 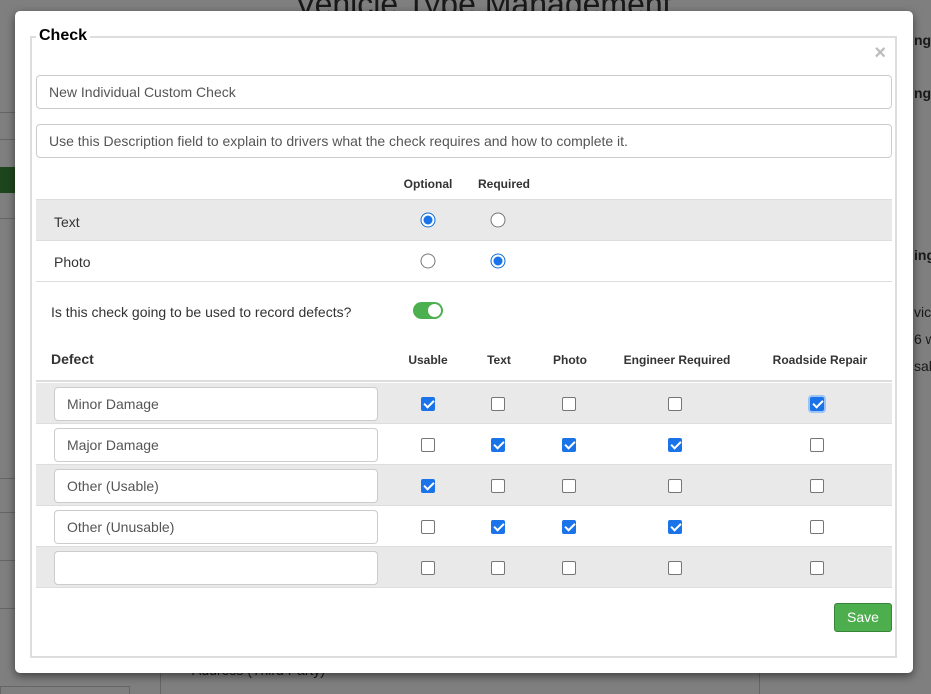 What do you see at coordinates (464, 381) in the screenshot?
I see `header-divider` at bounding box center [464, 381].